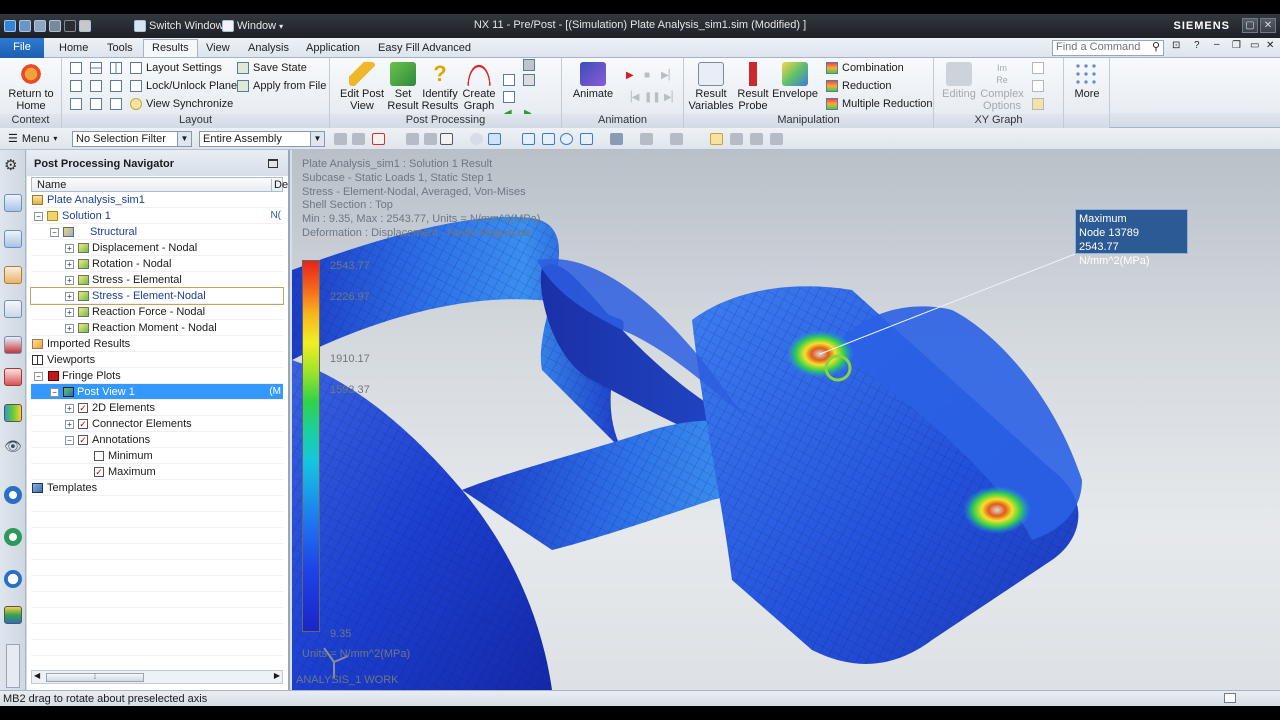 The height and width of the screenshot is (720, 1280). Describe the element at coordinates (13, 495) in the screenshot. I see `info-icon` at that location.